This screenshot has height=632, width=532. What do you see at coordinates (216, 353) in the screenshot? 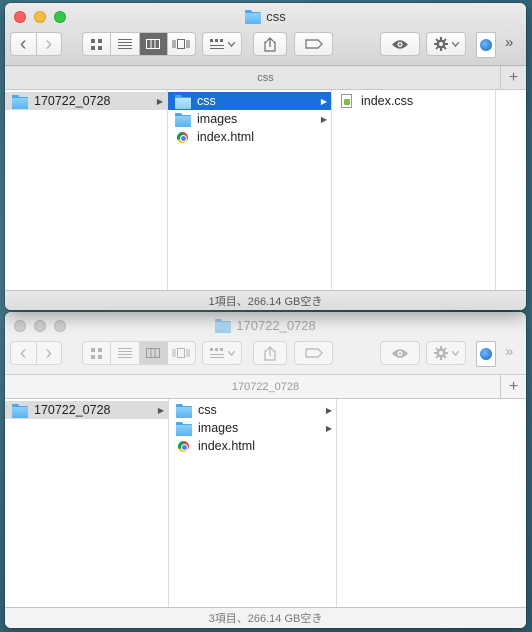
I see `arrange-grid-icon` at bounding box center [216, 353].